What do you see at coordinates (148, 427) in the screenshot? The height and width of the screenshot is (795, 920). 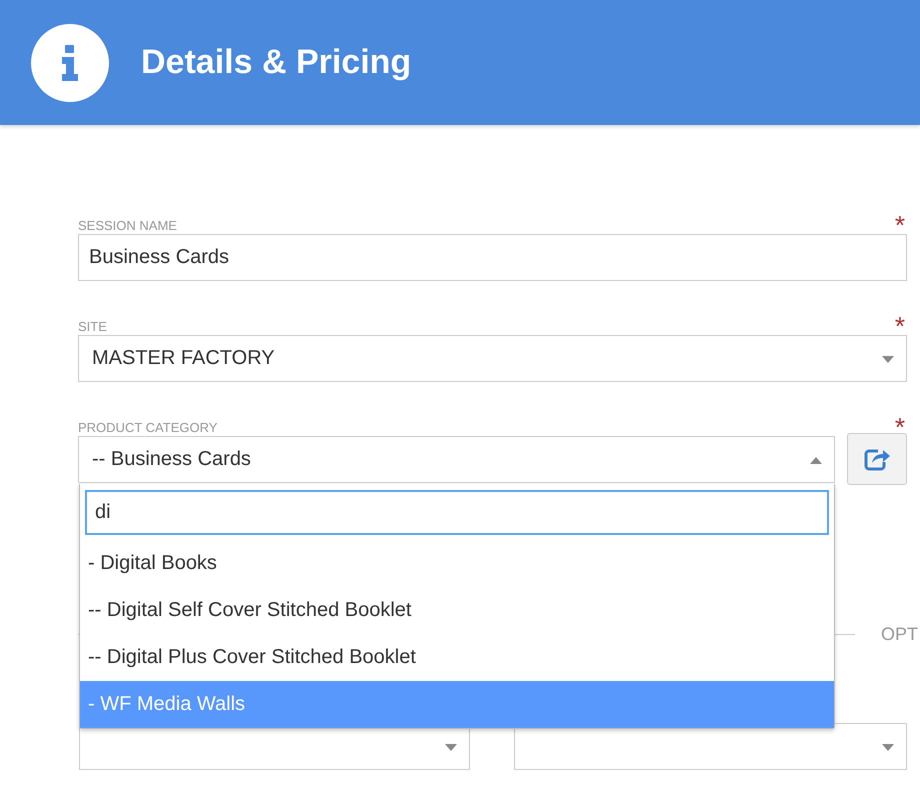 I see `field-label: PRODUCT CATEGORY` at bounding box center [148, 427].